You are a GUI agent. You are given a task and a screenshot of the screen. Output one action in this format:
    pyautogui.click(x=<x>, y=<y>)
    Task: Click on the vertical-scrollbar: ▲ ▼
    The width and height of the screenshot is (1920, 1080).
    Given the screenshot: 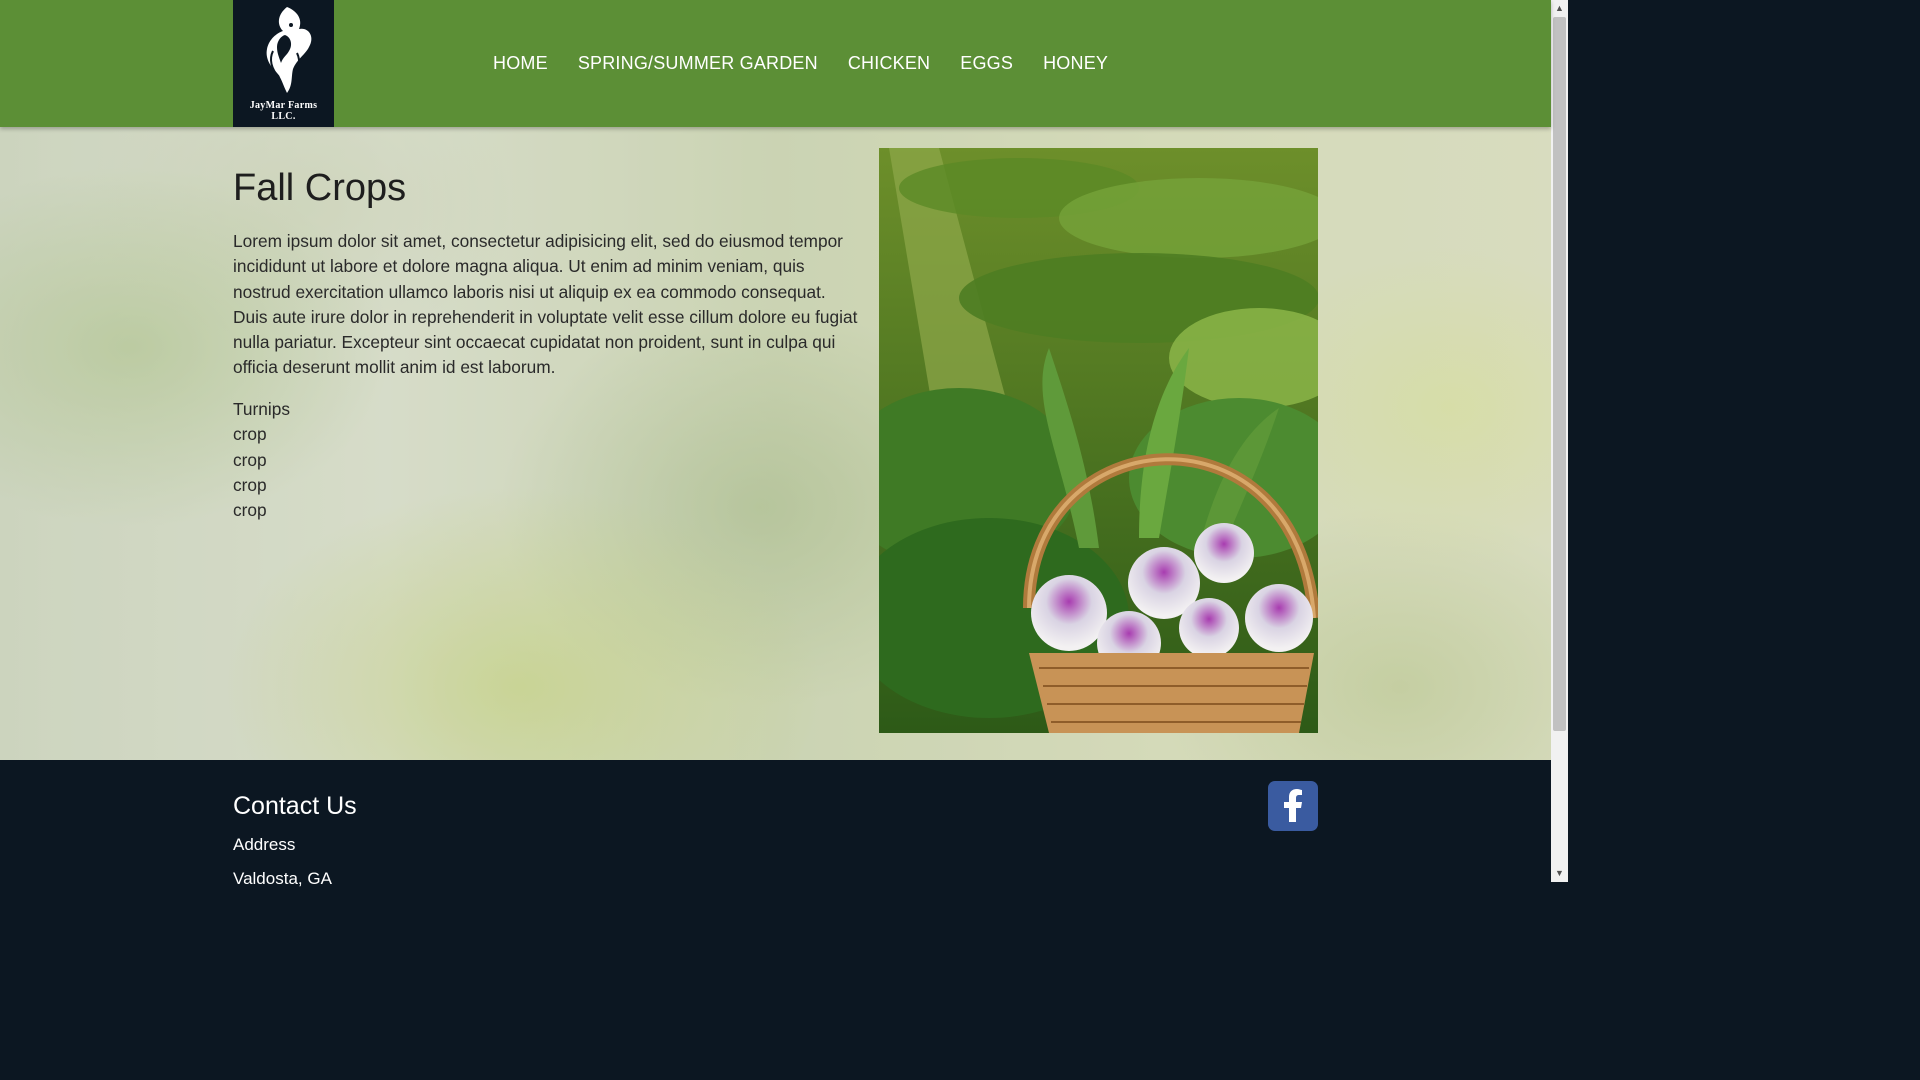 What is the action you would take?
    pyautogui.click(x=1559, y=441)
    